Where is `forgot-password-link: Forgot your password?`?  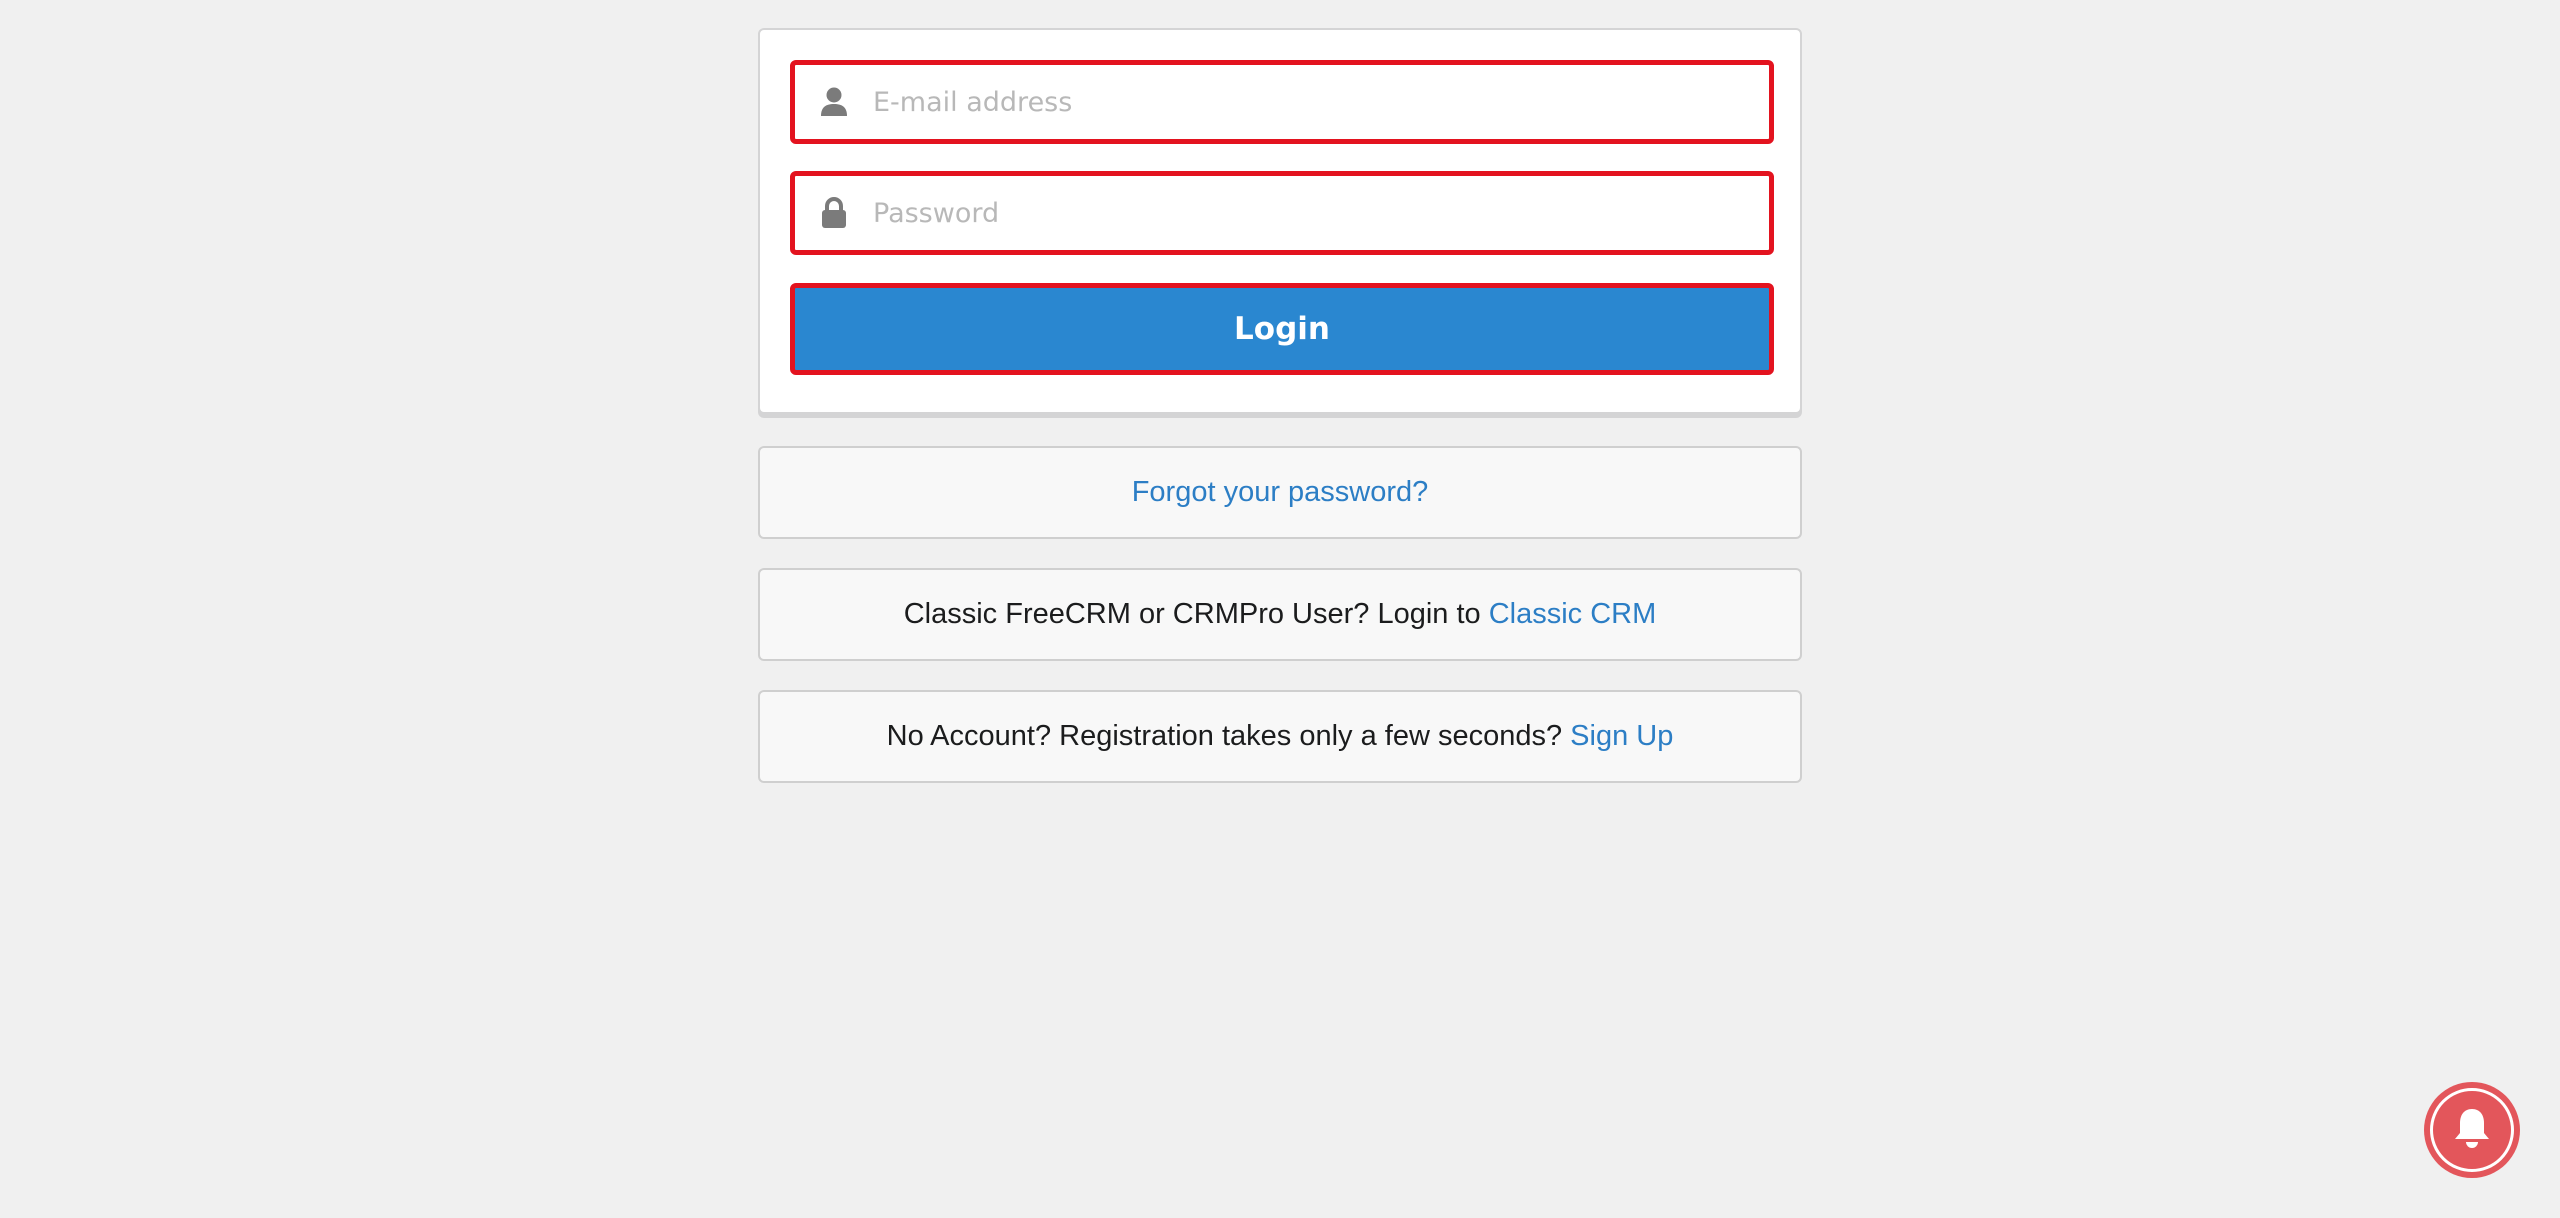 forgot-password-link: Forgot your password? is located at coordinates (1280, 492).